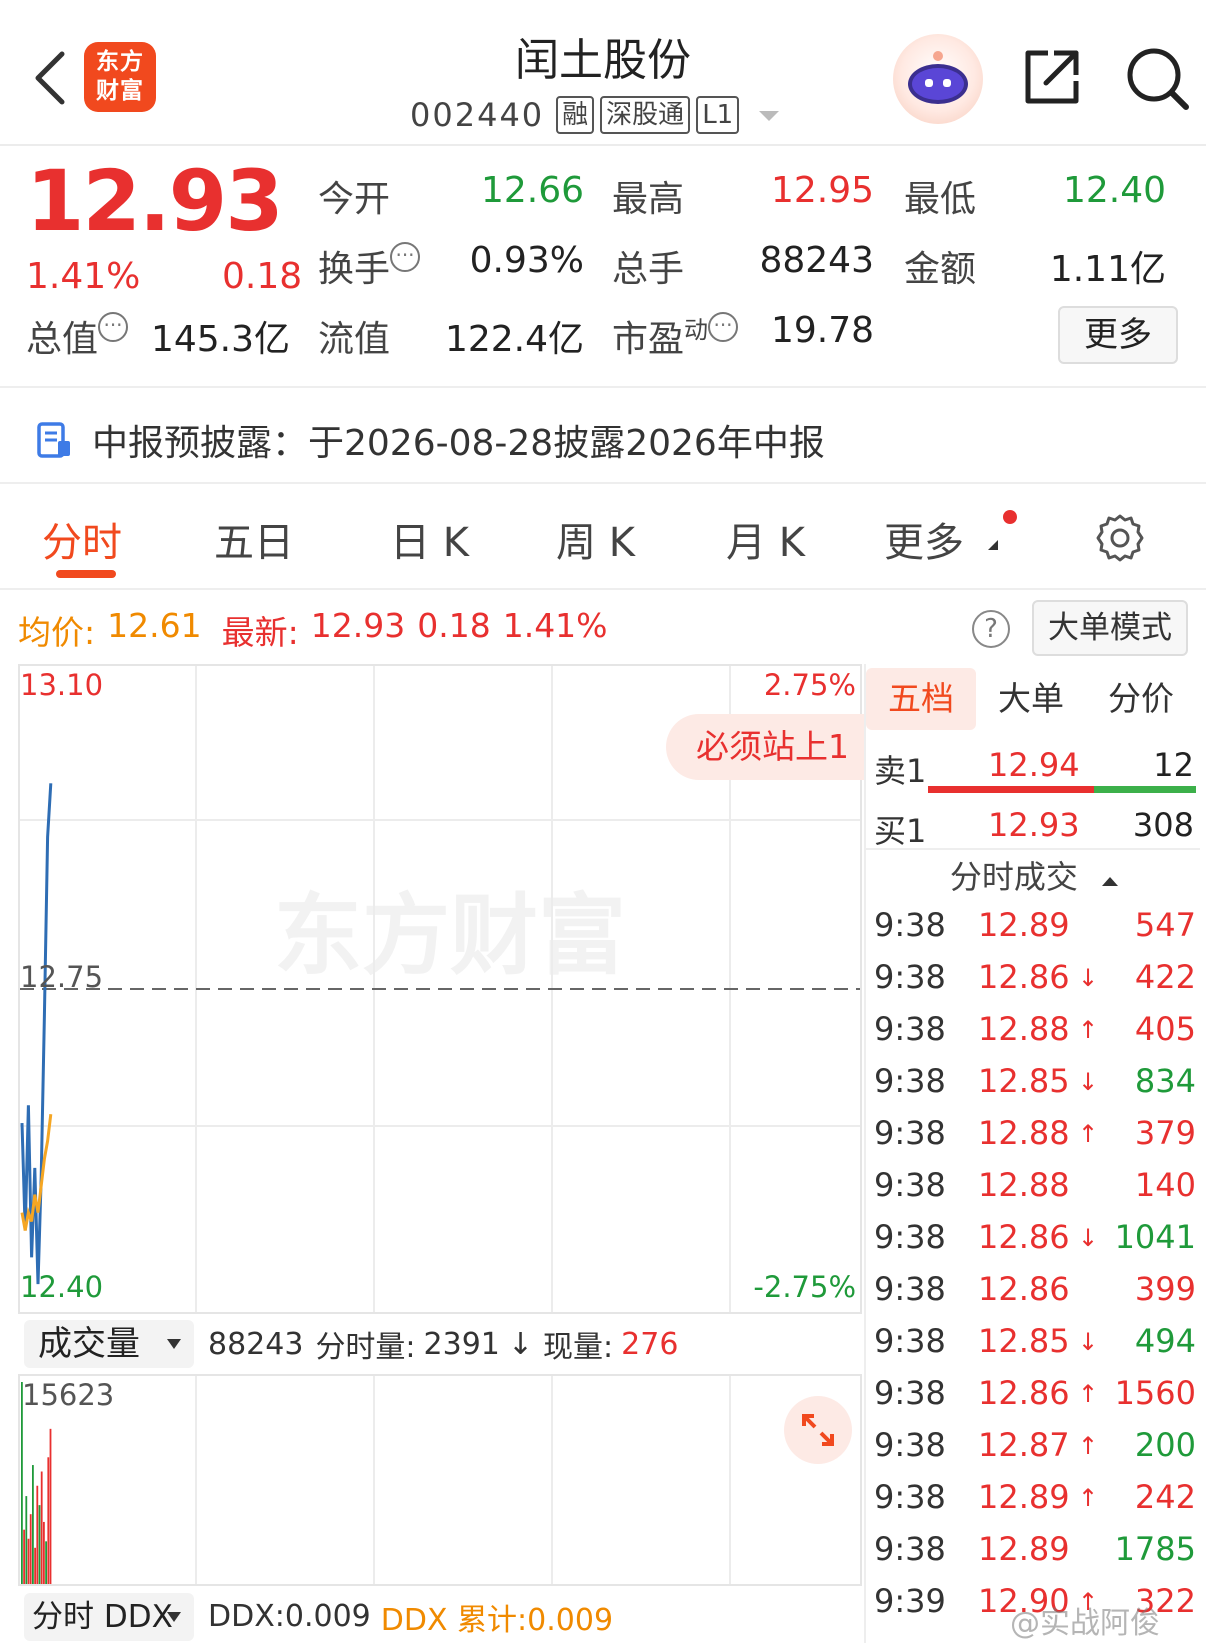  I want to click on ddx-indicator-select: 分时 DDX, so click(109, 1616).